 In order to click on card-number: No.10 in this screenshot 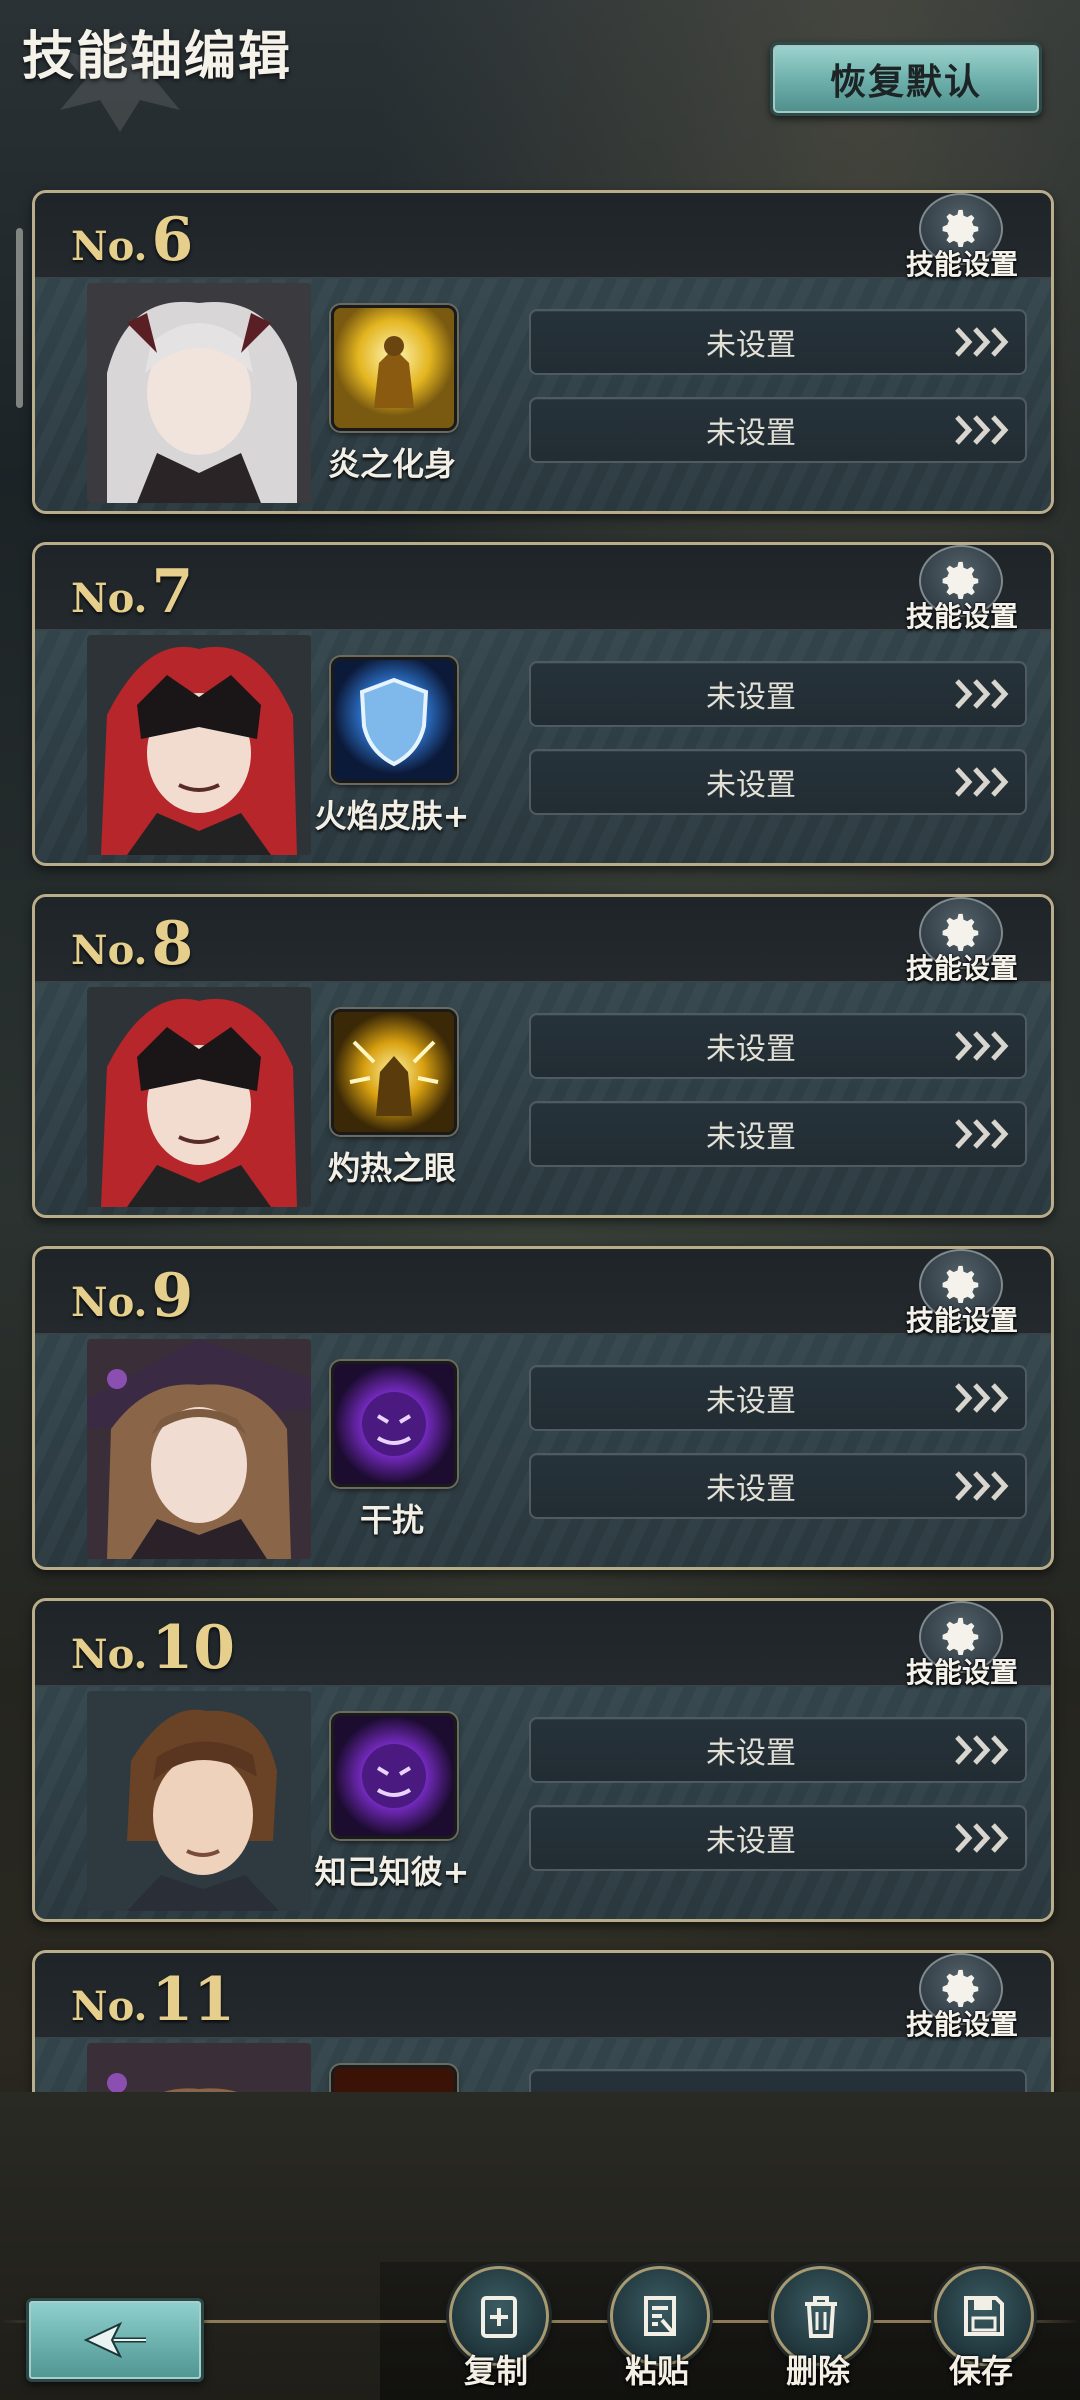, I will do `click(153, 1648)`.